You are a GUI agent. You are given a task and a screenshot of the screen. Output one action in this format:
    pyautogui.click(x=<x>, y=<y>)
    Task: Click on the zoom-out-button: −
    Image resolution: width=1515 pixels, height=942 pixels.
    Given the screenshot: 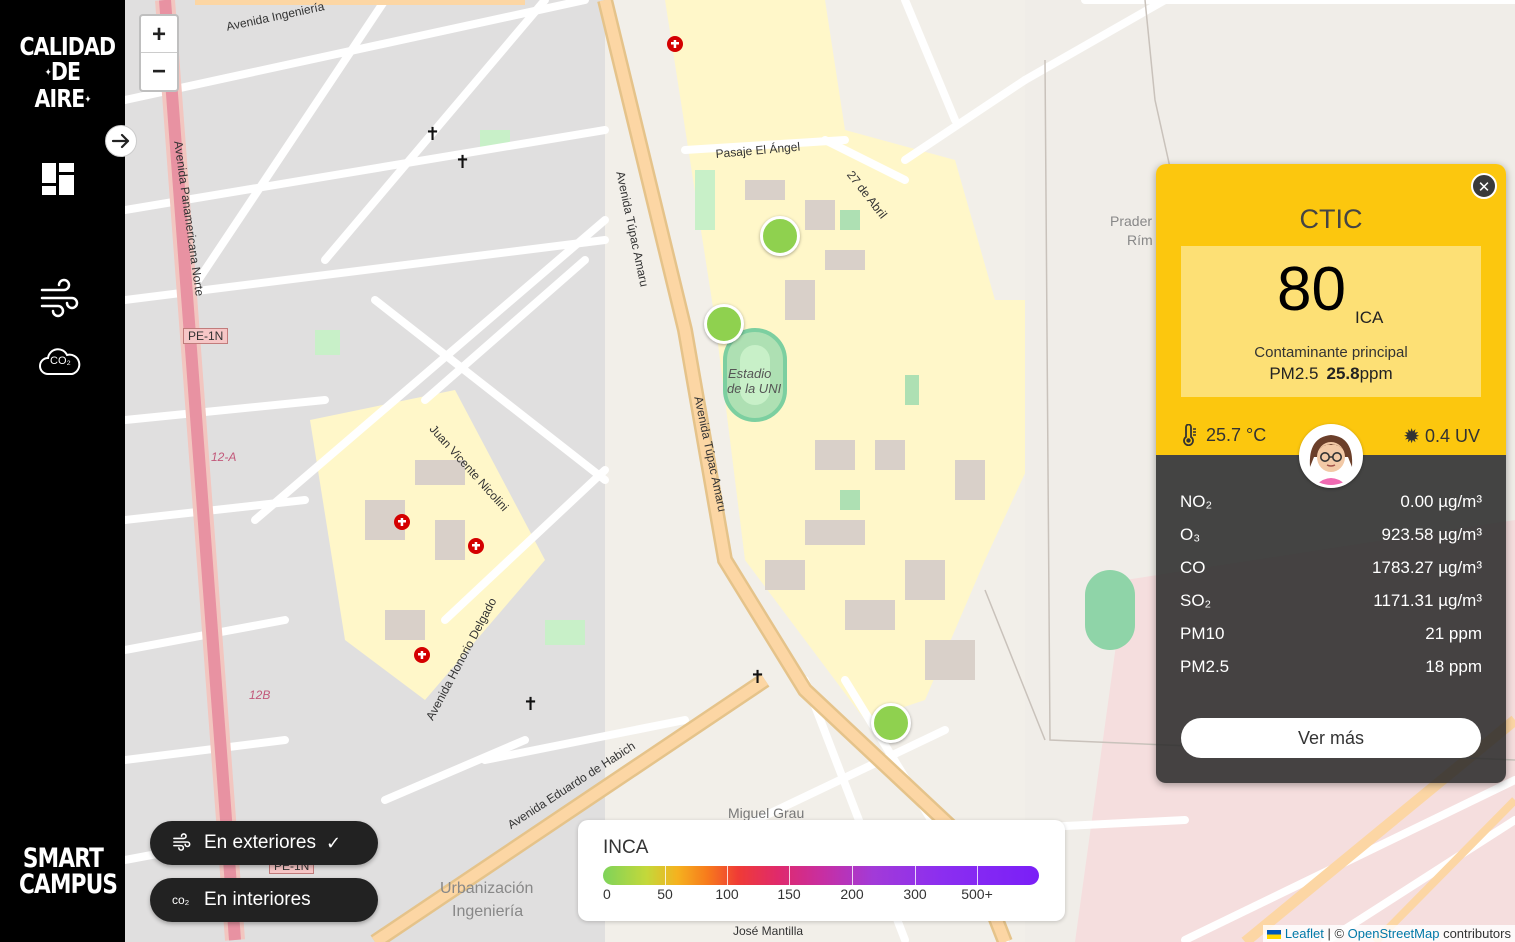 What is the action you would take?
    pyautogui.click(x=159, y=71)
    